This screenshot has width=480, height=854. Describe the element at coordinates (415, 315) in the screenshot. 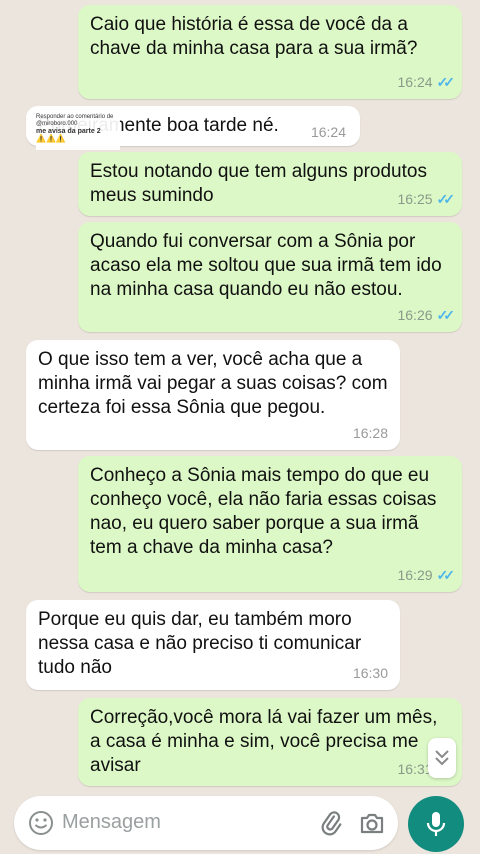

I see `message-time: 16:26` at that location.